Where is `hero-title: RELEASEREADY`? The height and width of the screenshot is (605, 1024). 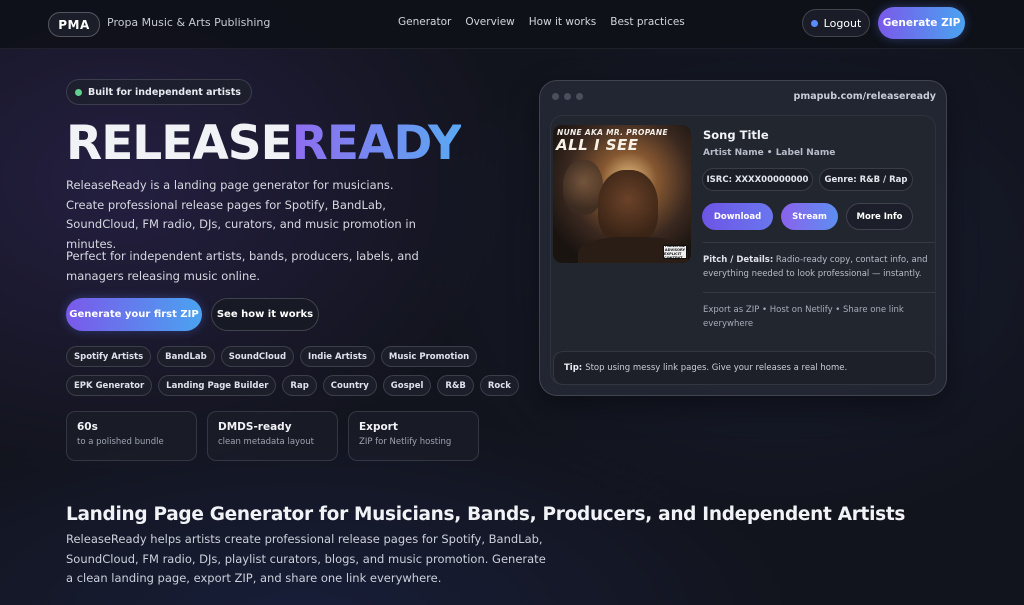 hero-title: RELEASEREADY is located at coordinates (264, 144).